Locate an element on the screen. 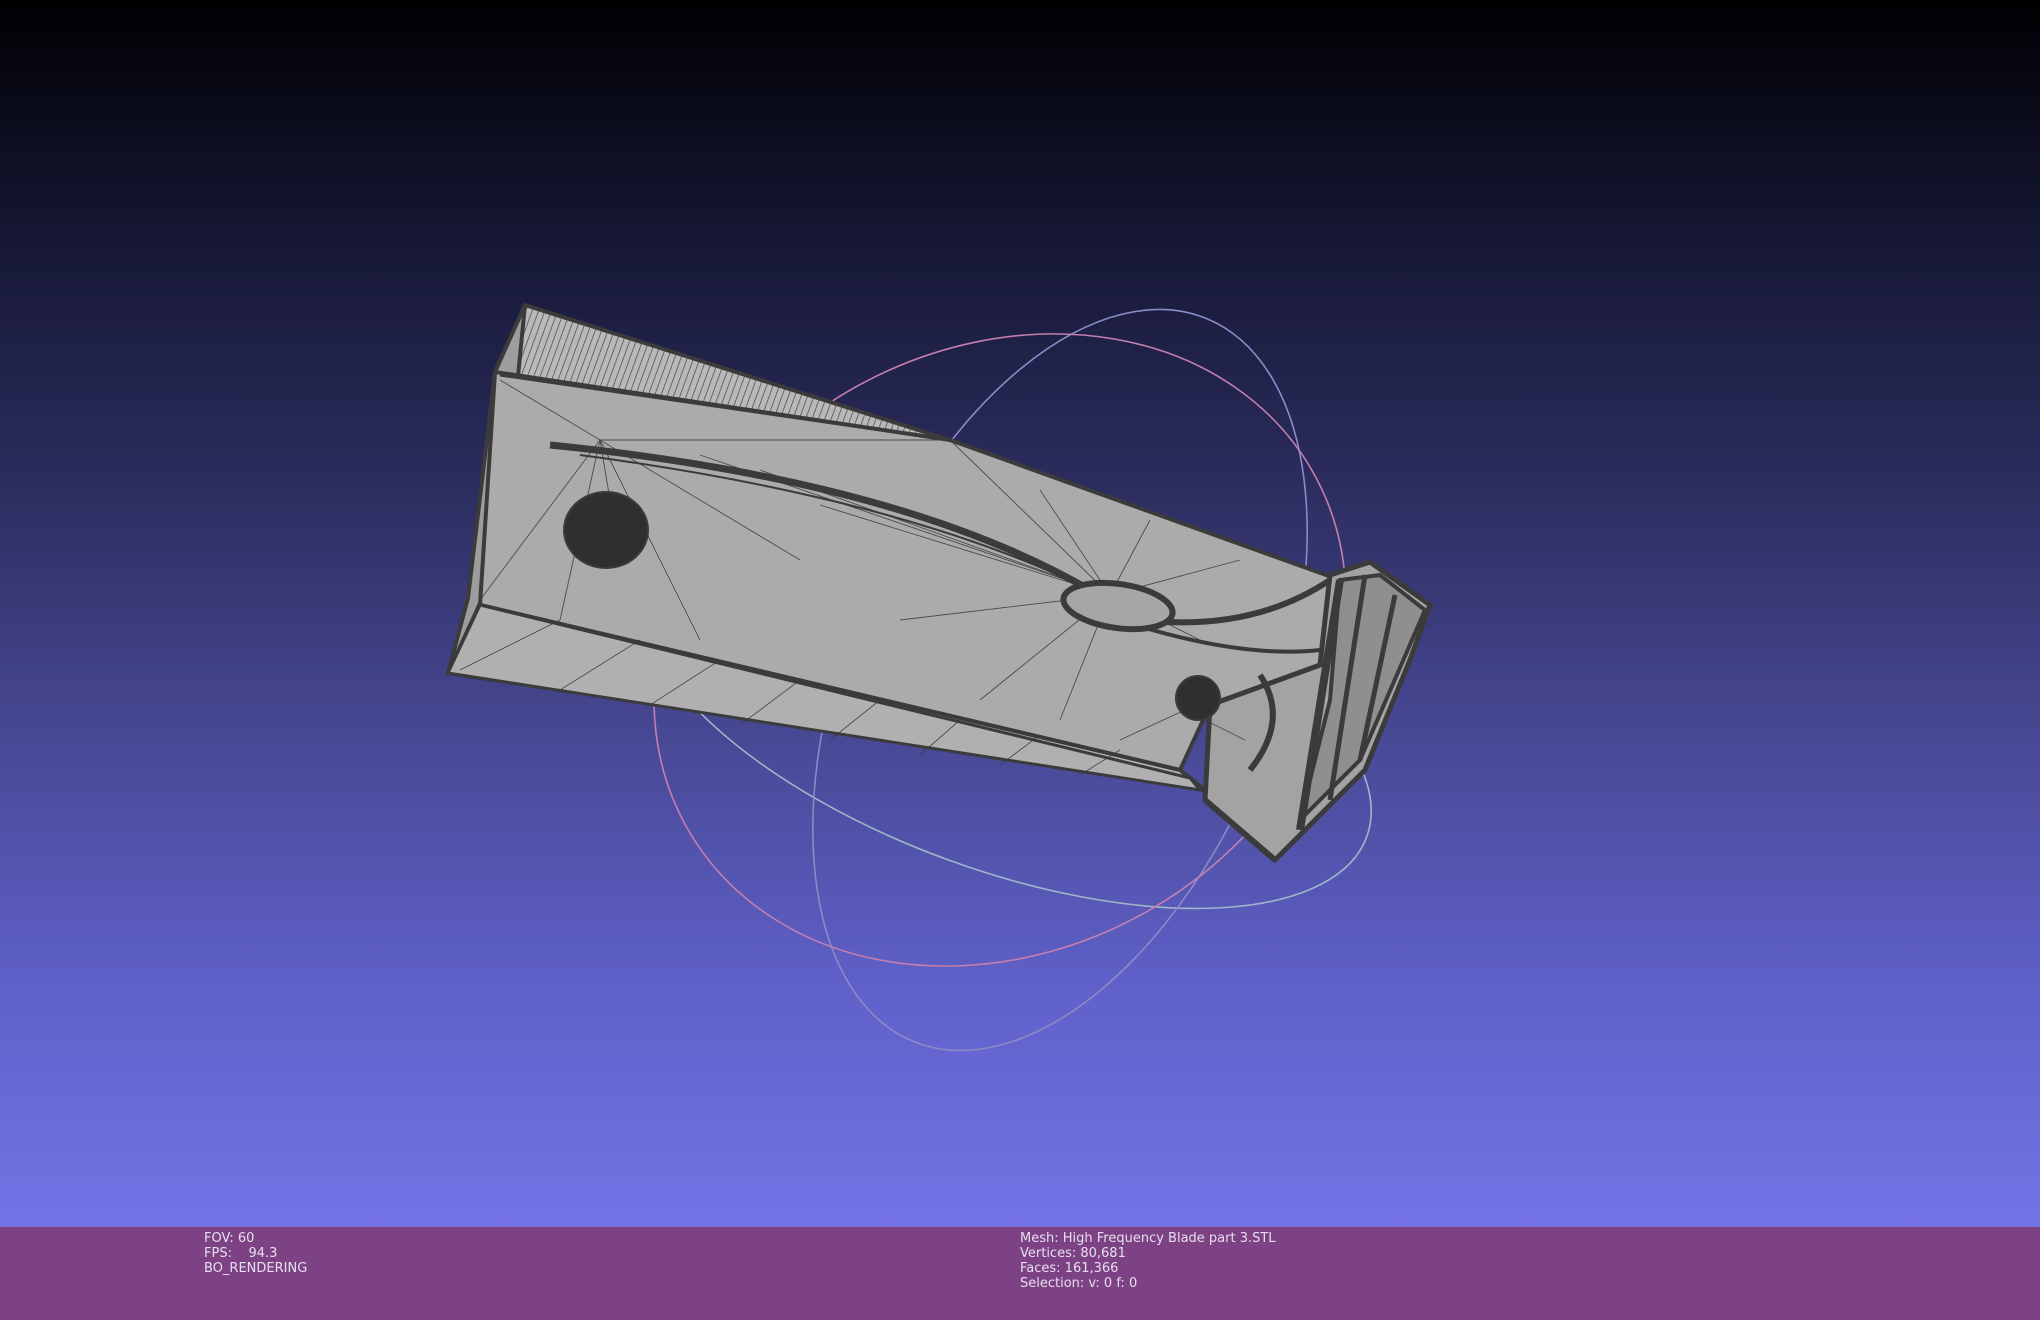 The height and width of the screenshot is (1320, 2040). mesh-hole-round is located at coordinates (606, 530).